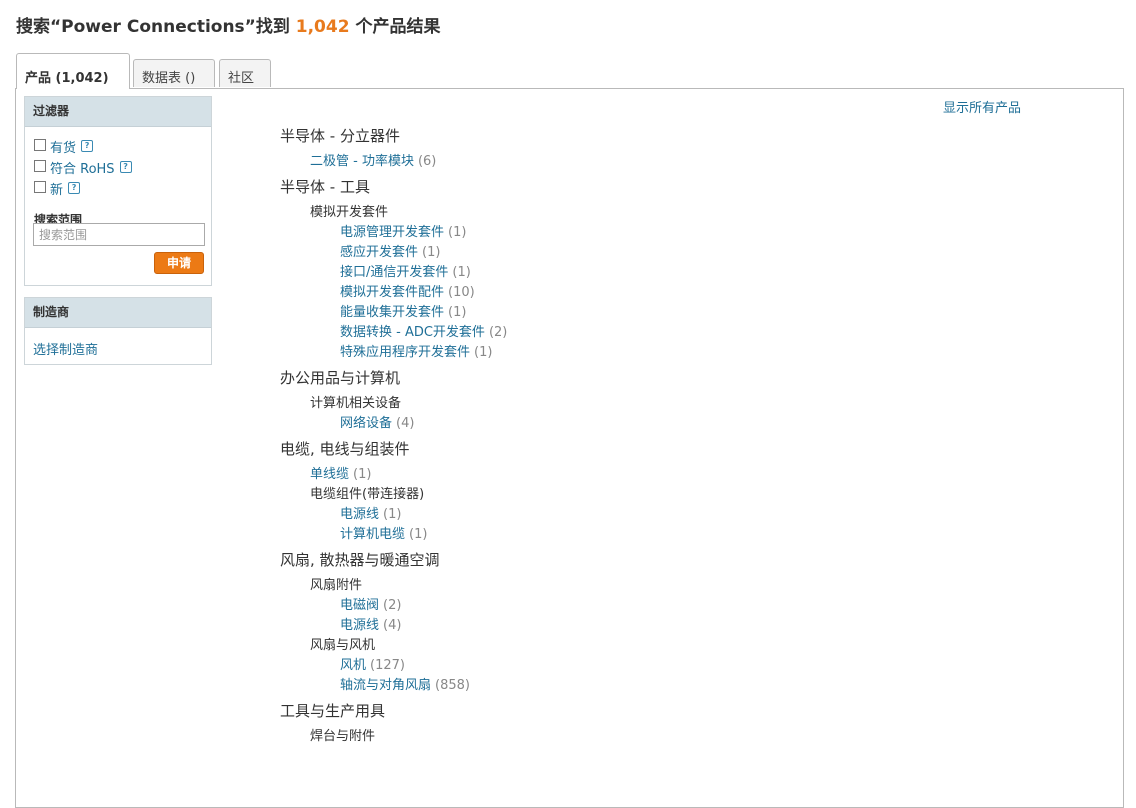 The image size is (1136, 808). What do you see at coordinates (118, 112) in the screenshot?
I see `filter-panel-title: 过滤器` at bounding box center [118, 112].